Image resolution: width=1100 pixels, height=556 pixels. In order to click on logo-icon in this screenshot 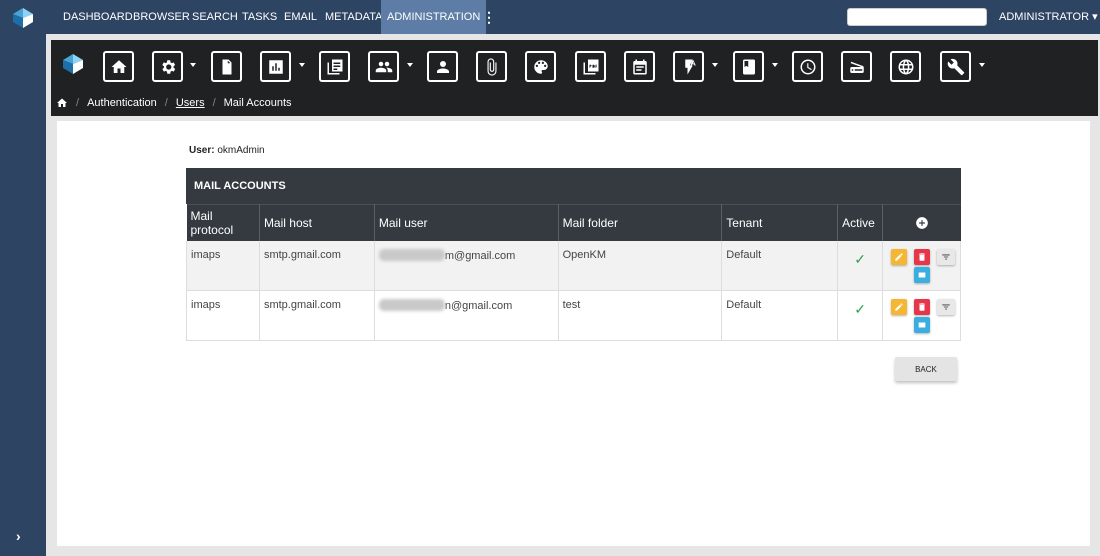, I will do `click(23, 18)`.